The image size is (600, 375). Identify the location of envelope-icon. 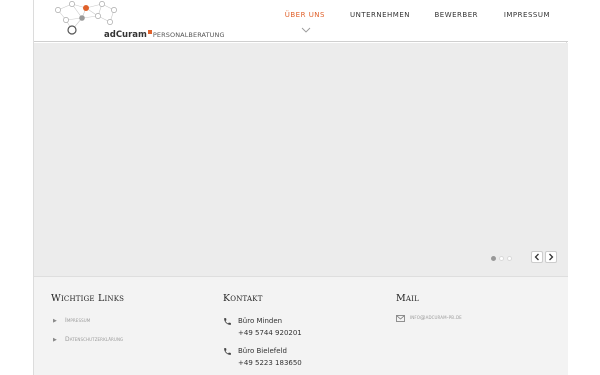
(400, 318).